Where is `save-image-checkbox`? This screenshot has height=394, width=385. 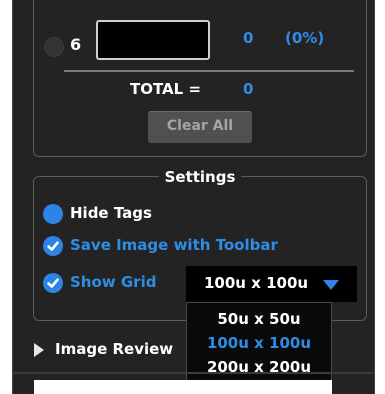
save-image-checkbox is located at coordinates (53, 246).